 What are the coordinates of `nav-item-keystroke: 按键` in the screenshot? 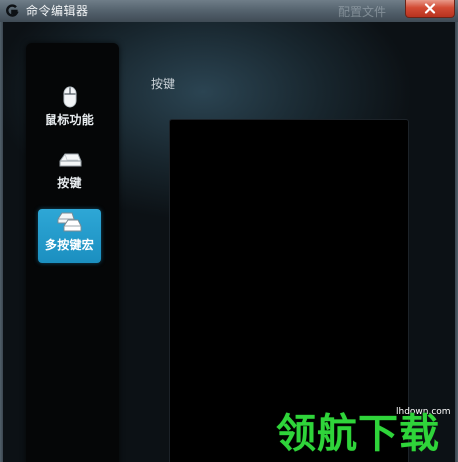 It's located at (69, 174).